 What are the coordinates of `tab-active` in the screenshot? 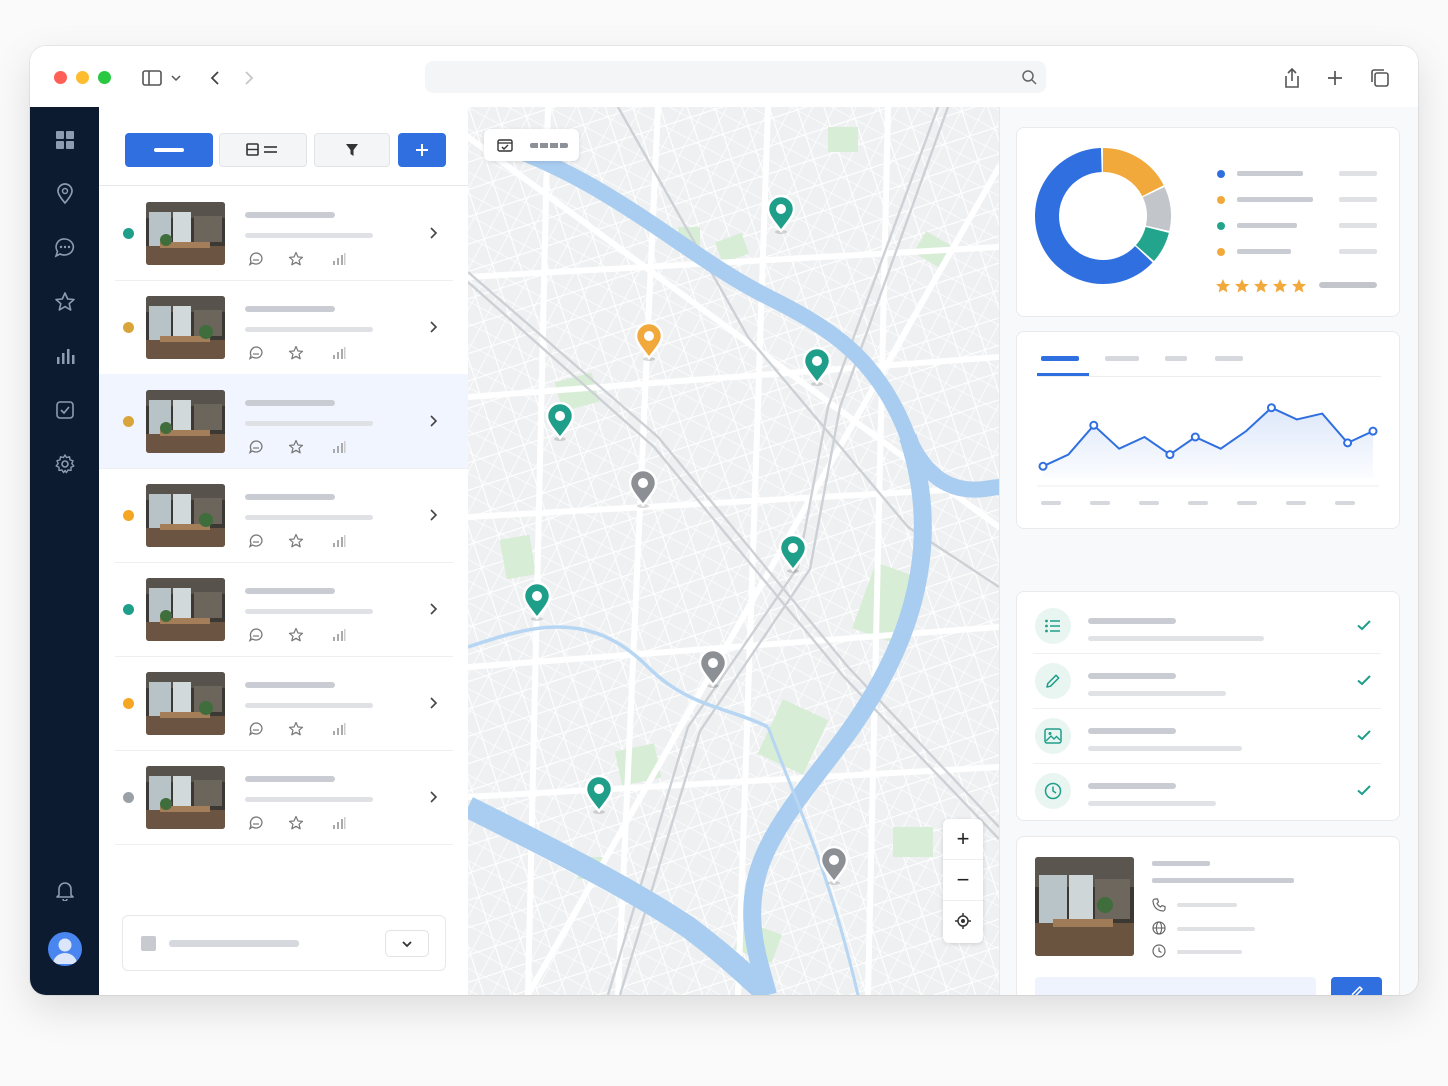 It's located at (1060, 358).